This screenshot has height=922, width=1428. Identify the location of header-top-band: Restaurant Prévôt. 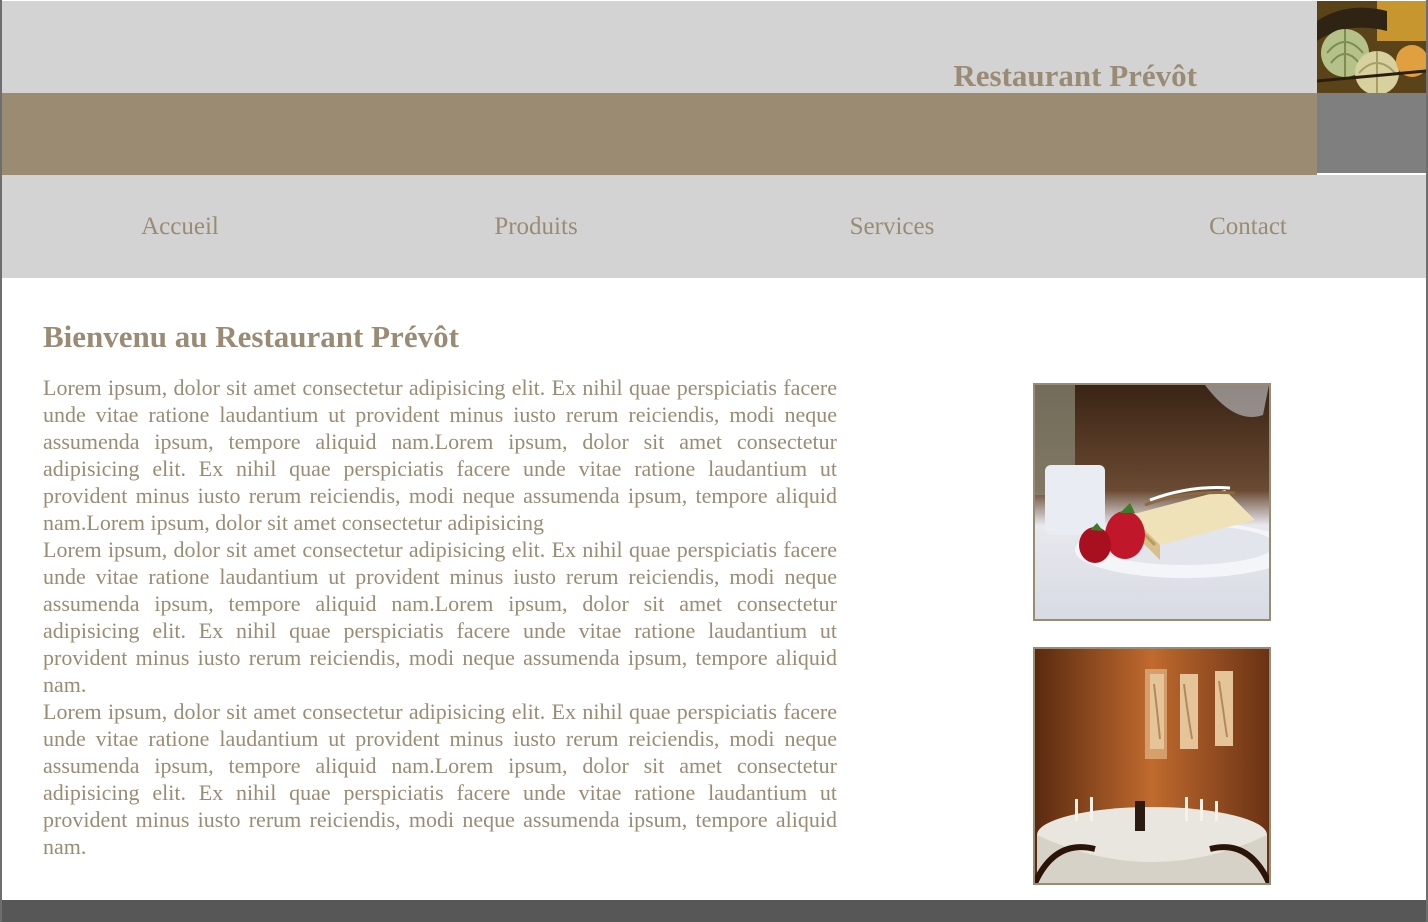
(659, 47).